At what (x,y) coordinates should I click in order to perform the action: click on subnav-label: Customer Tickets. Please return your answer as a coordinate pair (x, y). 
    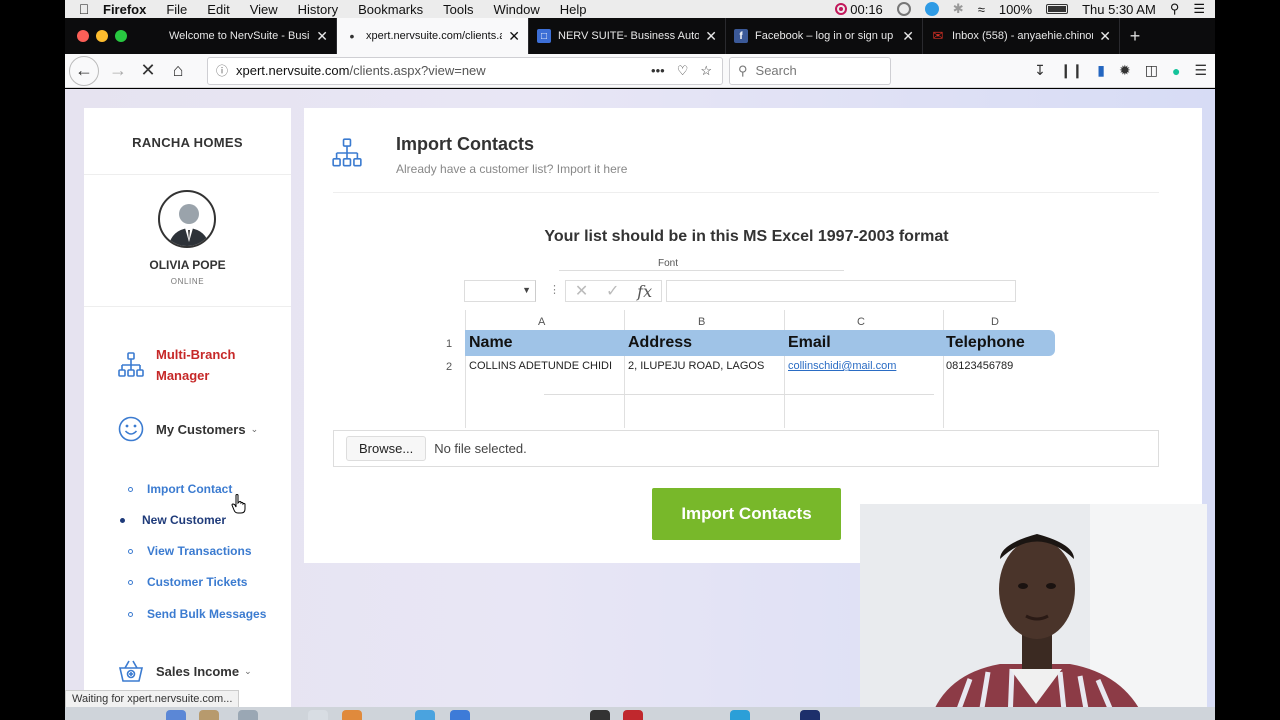
    Looking at the image, I should click on (197, 582).